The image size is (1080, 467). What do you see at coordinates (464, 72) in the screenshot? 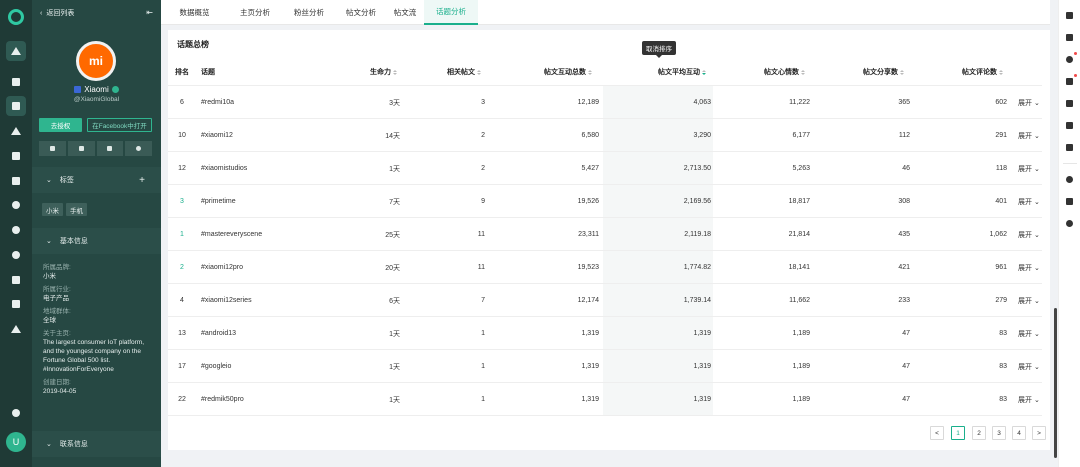
I see `header-related-posts: 相关帖文` at bounding box center [464, 72].